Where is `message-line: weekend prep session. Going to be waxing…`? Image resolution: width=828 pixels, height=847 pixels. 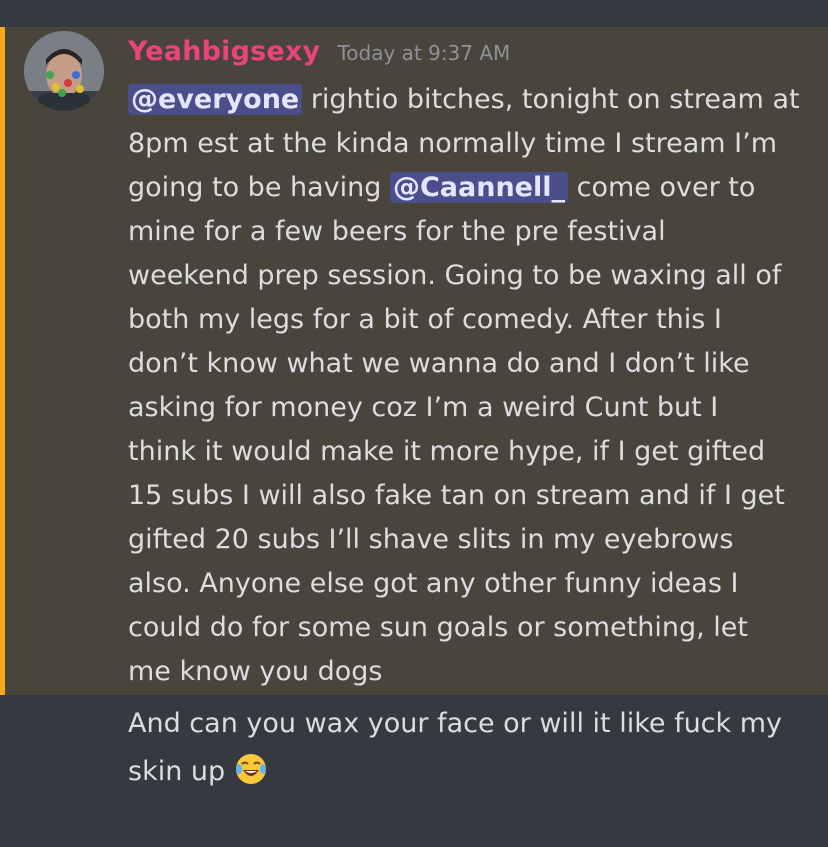
message-line: weekend prep session. Going to be waxing… is located at coordinates (455, 275).